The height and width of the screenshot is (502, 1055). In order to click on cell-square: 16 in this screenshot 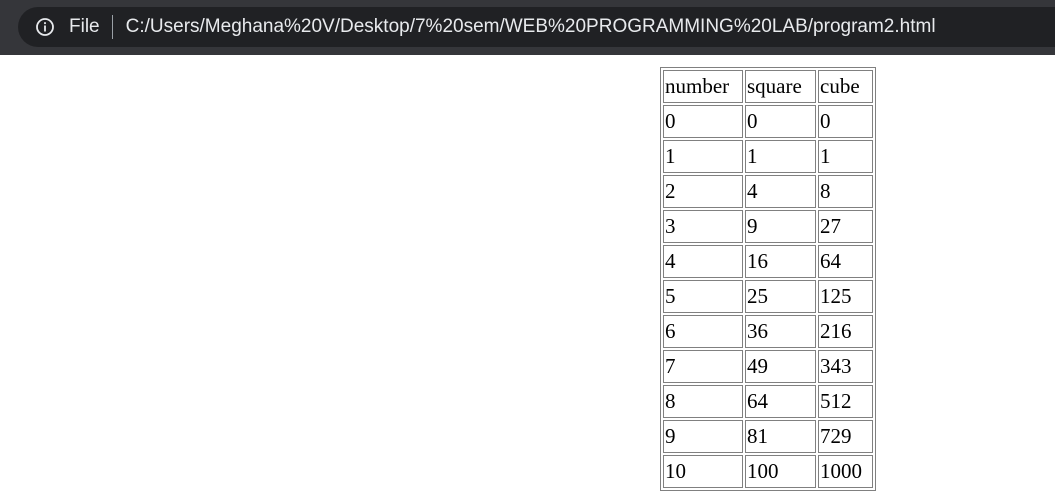, I will do `click(780, 261)`.